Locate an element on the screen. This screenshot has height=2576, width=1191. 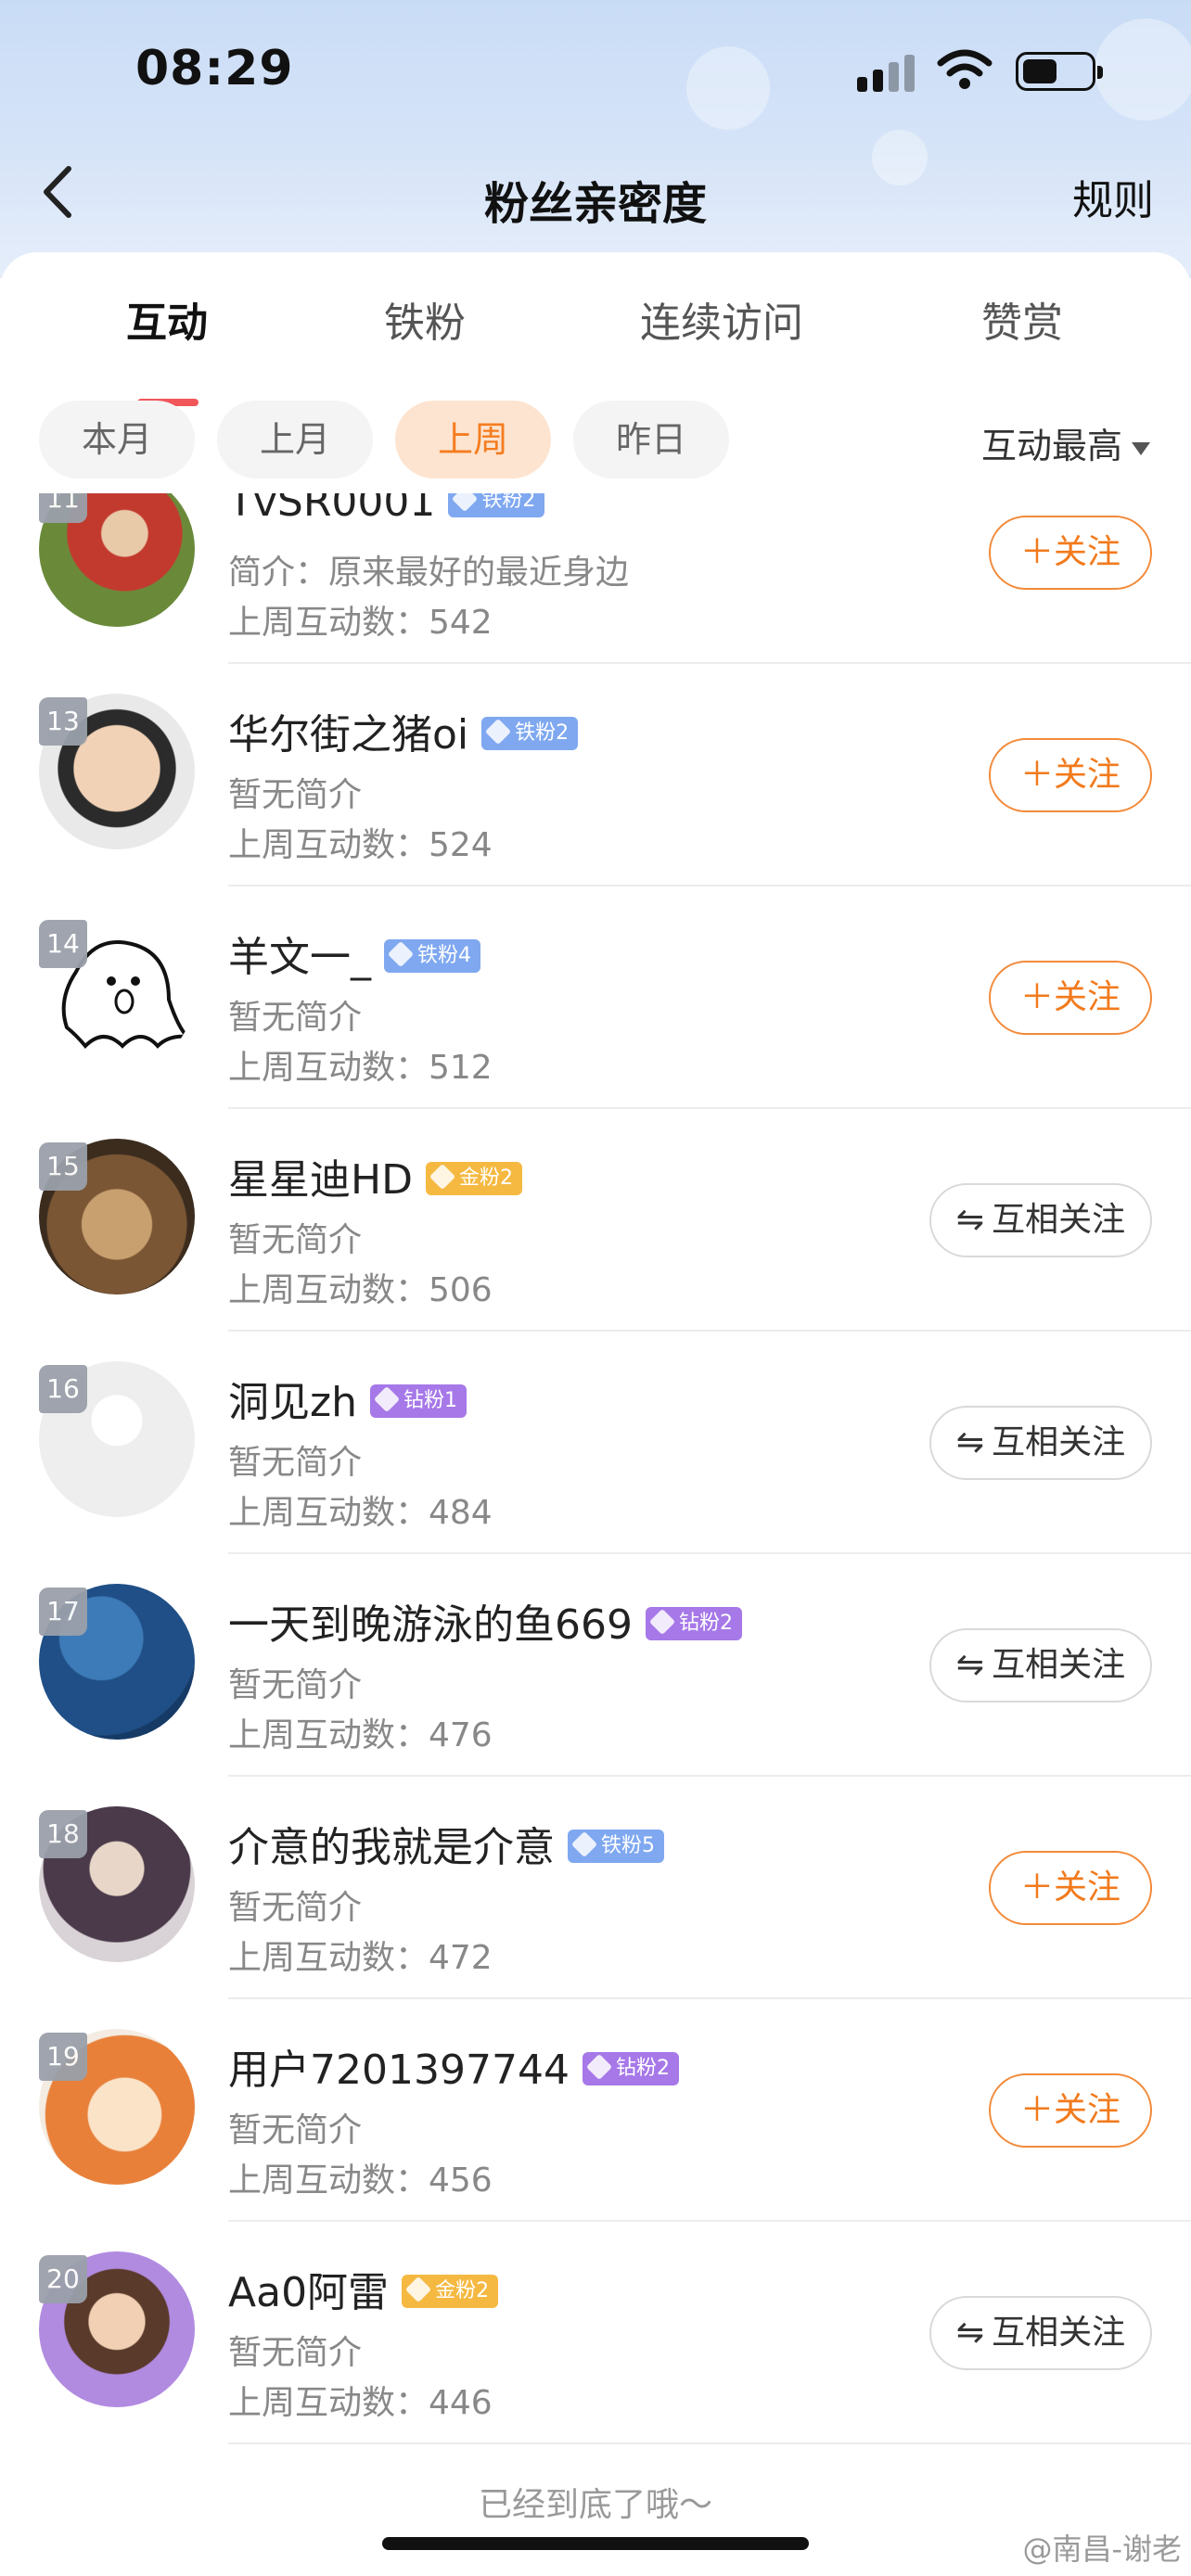
fan-name: 羊文一_ 铁粉4 is located at coordinates (354, 953).